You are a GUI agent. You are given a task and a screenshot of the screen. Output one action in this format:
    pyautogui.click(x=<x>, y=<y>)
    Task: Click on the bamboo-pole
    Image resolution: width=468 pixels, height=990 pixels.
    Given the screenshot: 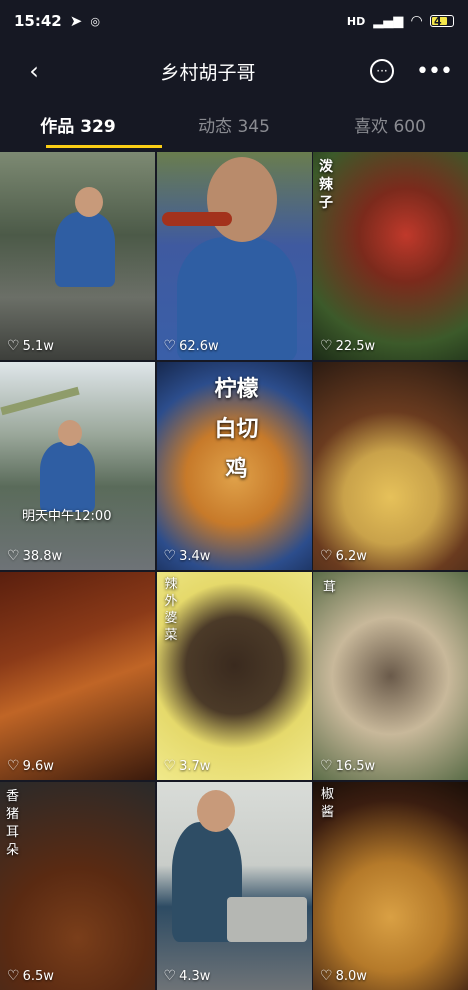 What is the action you would take?
    pyautogui.click(x=40, y=401)
    